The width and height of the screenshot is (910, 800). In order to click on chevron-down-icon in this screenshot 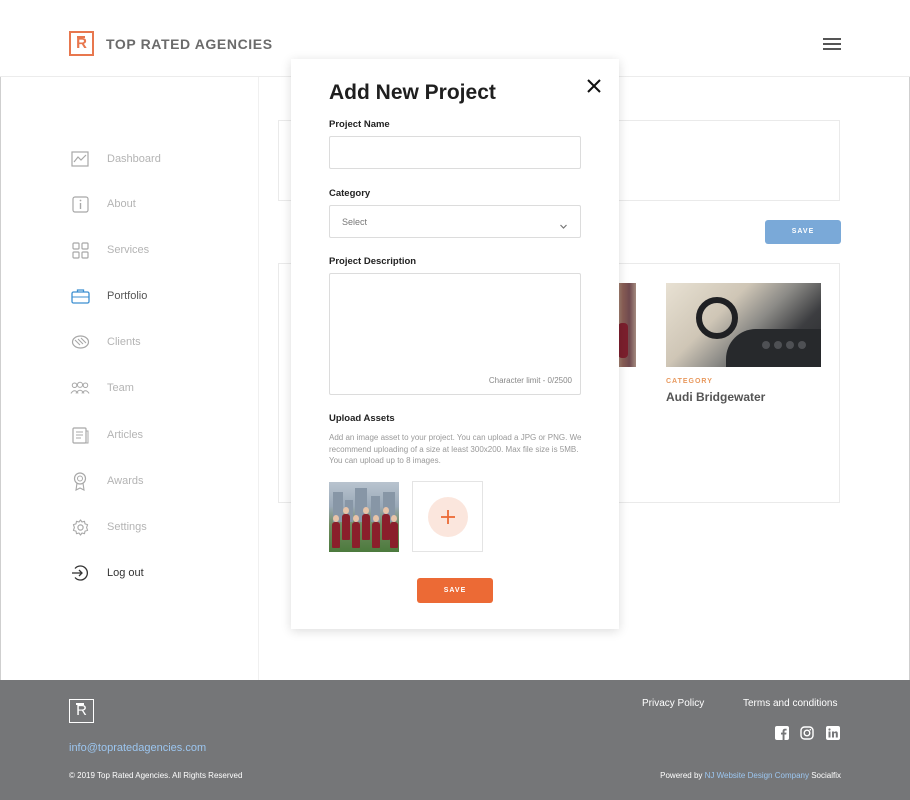, I will do `click(563, 223)`.